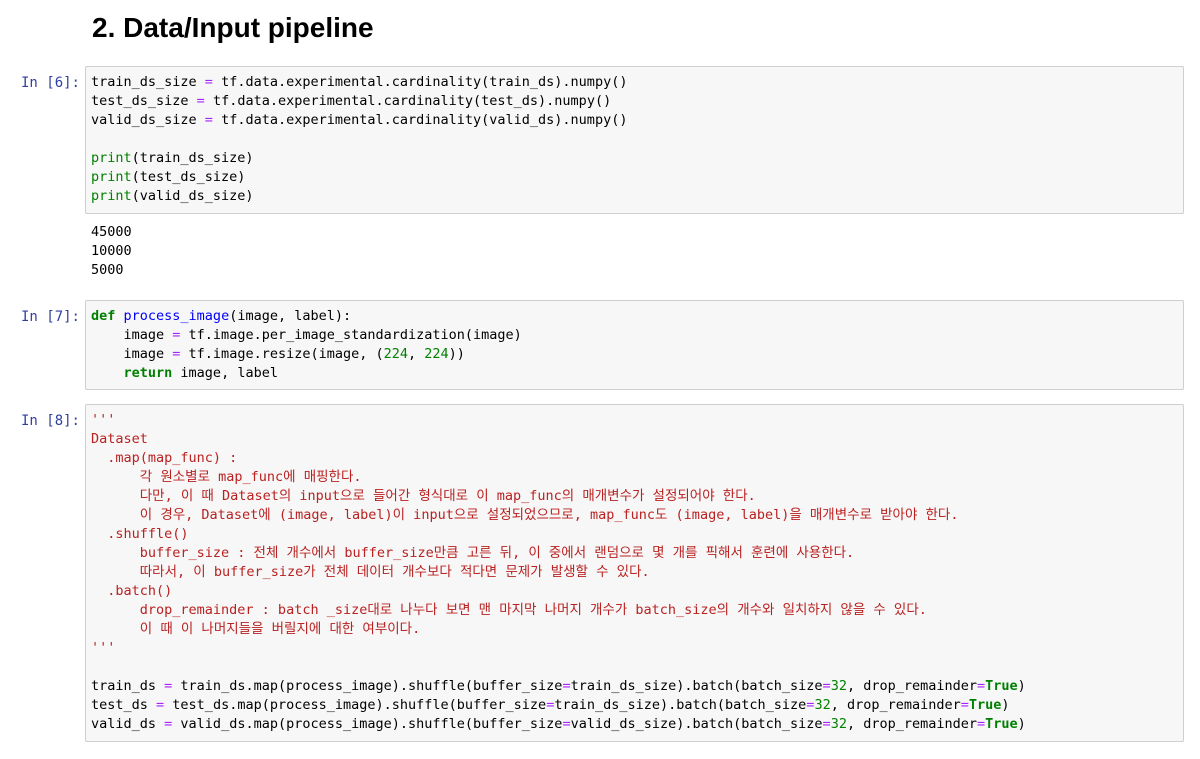 This screenshot has height=759, width=1200. What do you see at coordinates (50, 83) in the screenshot?
I see `input-prompt: In [6]:` at bounding box center [50, 83].